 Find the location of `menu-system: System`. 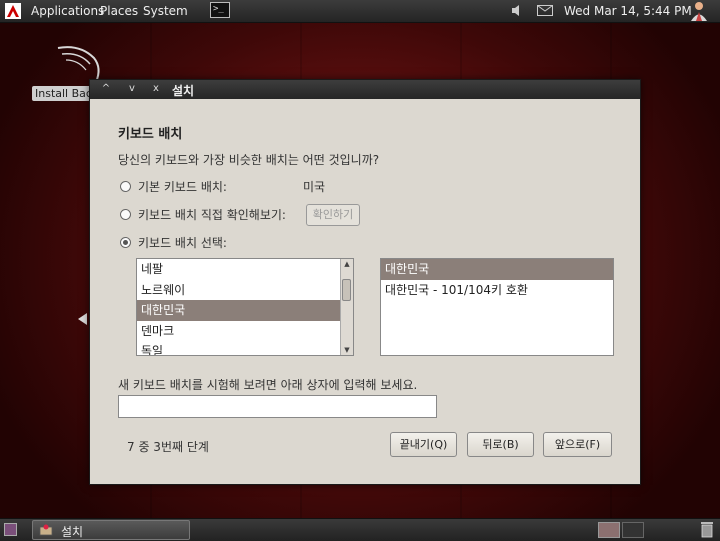

menu-system: System is located at coordinates (165, 11).